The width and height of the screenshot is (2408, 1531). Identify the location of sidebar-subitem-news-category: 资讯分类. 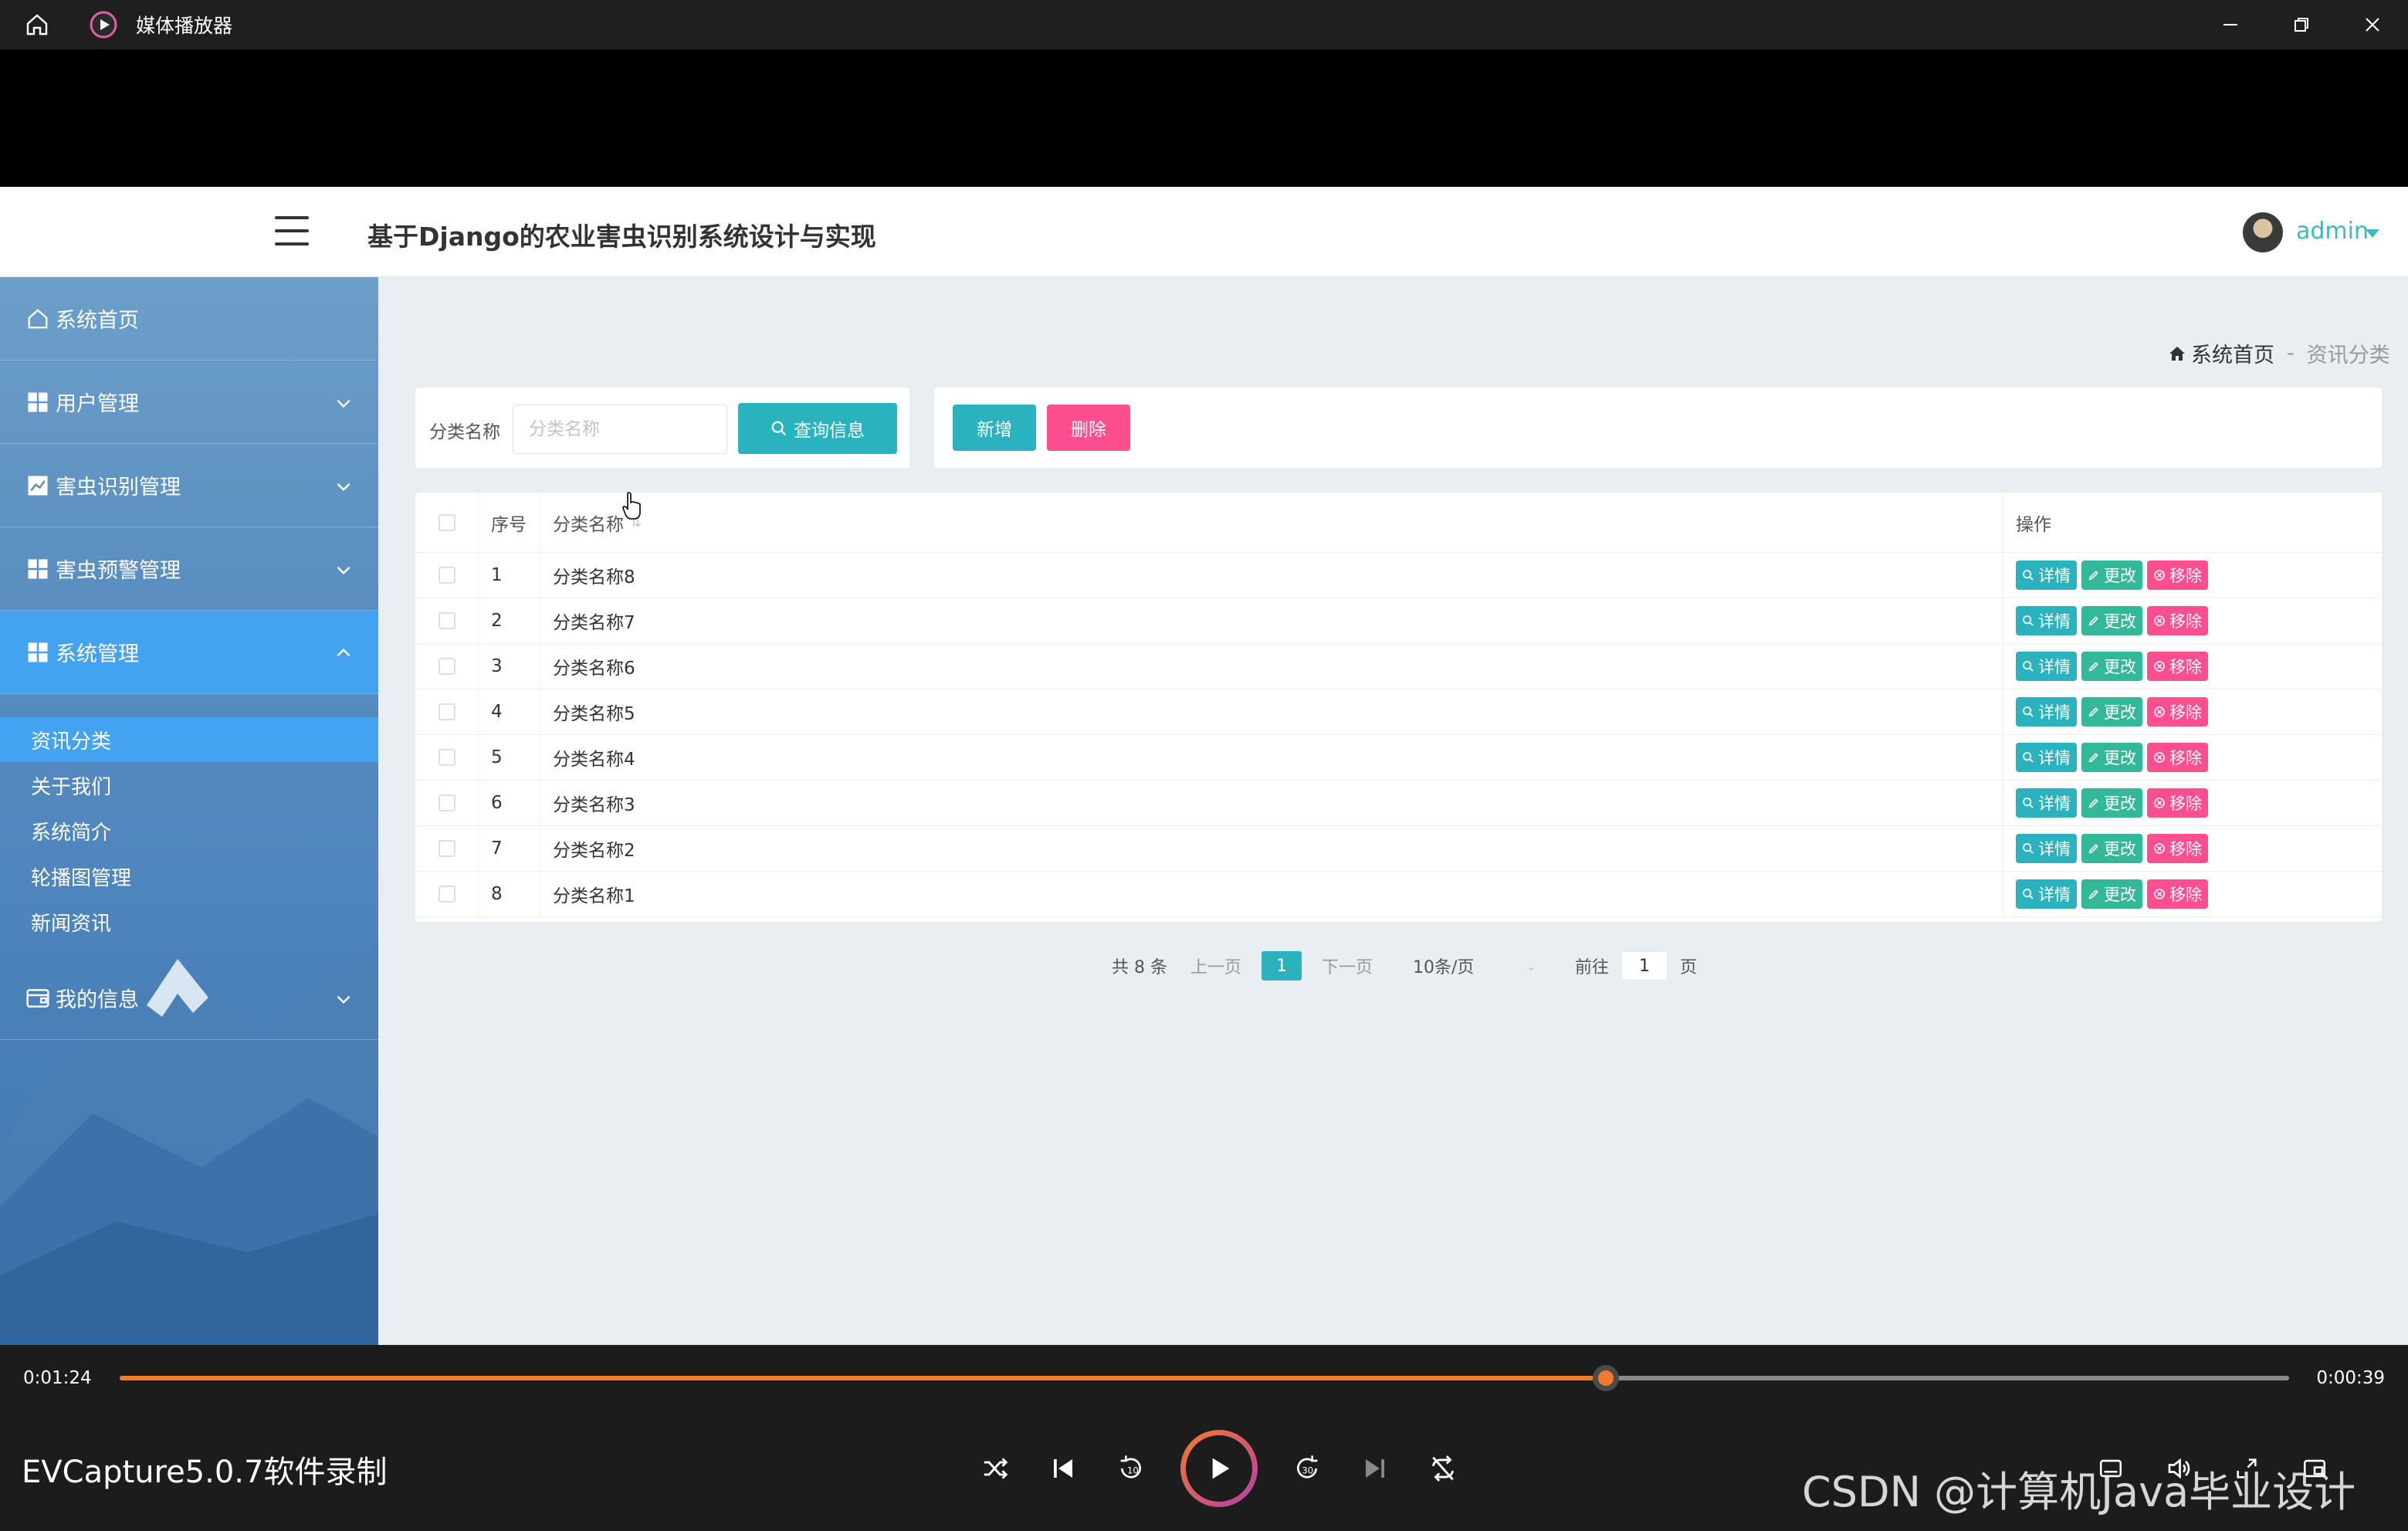
(189, 739).